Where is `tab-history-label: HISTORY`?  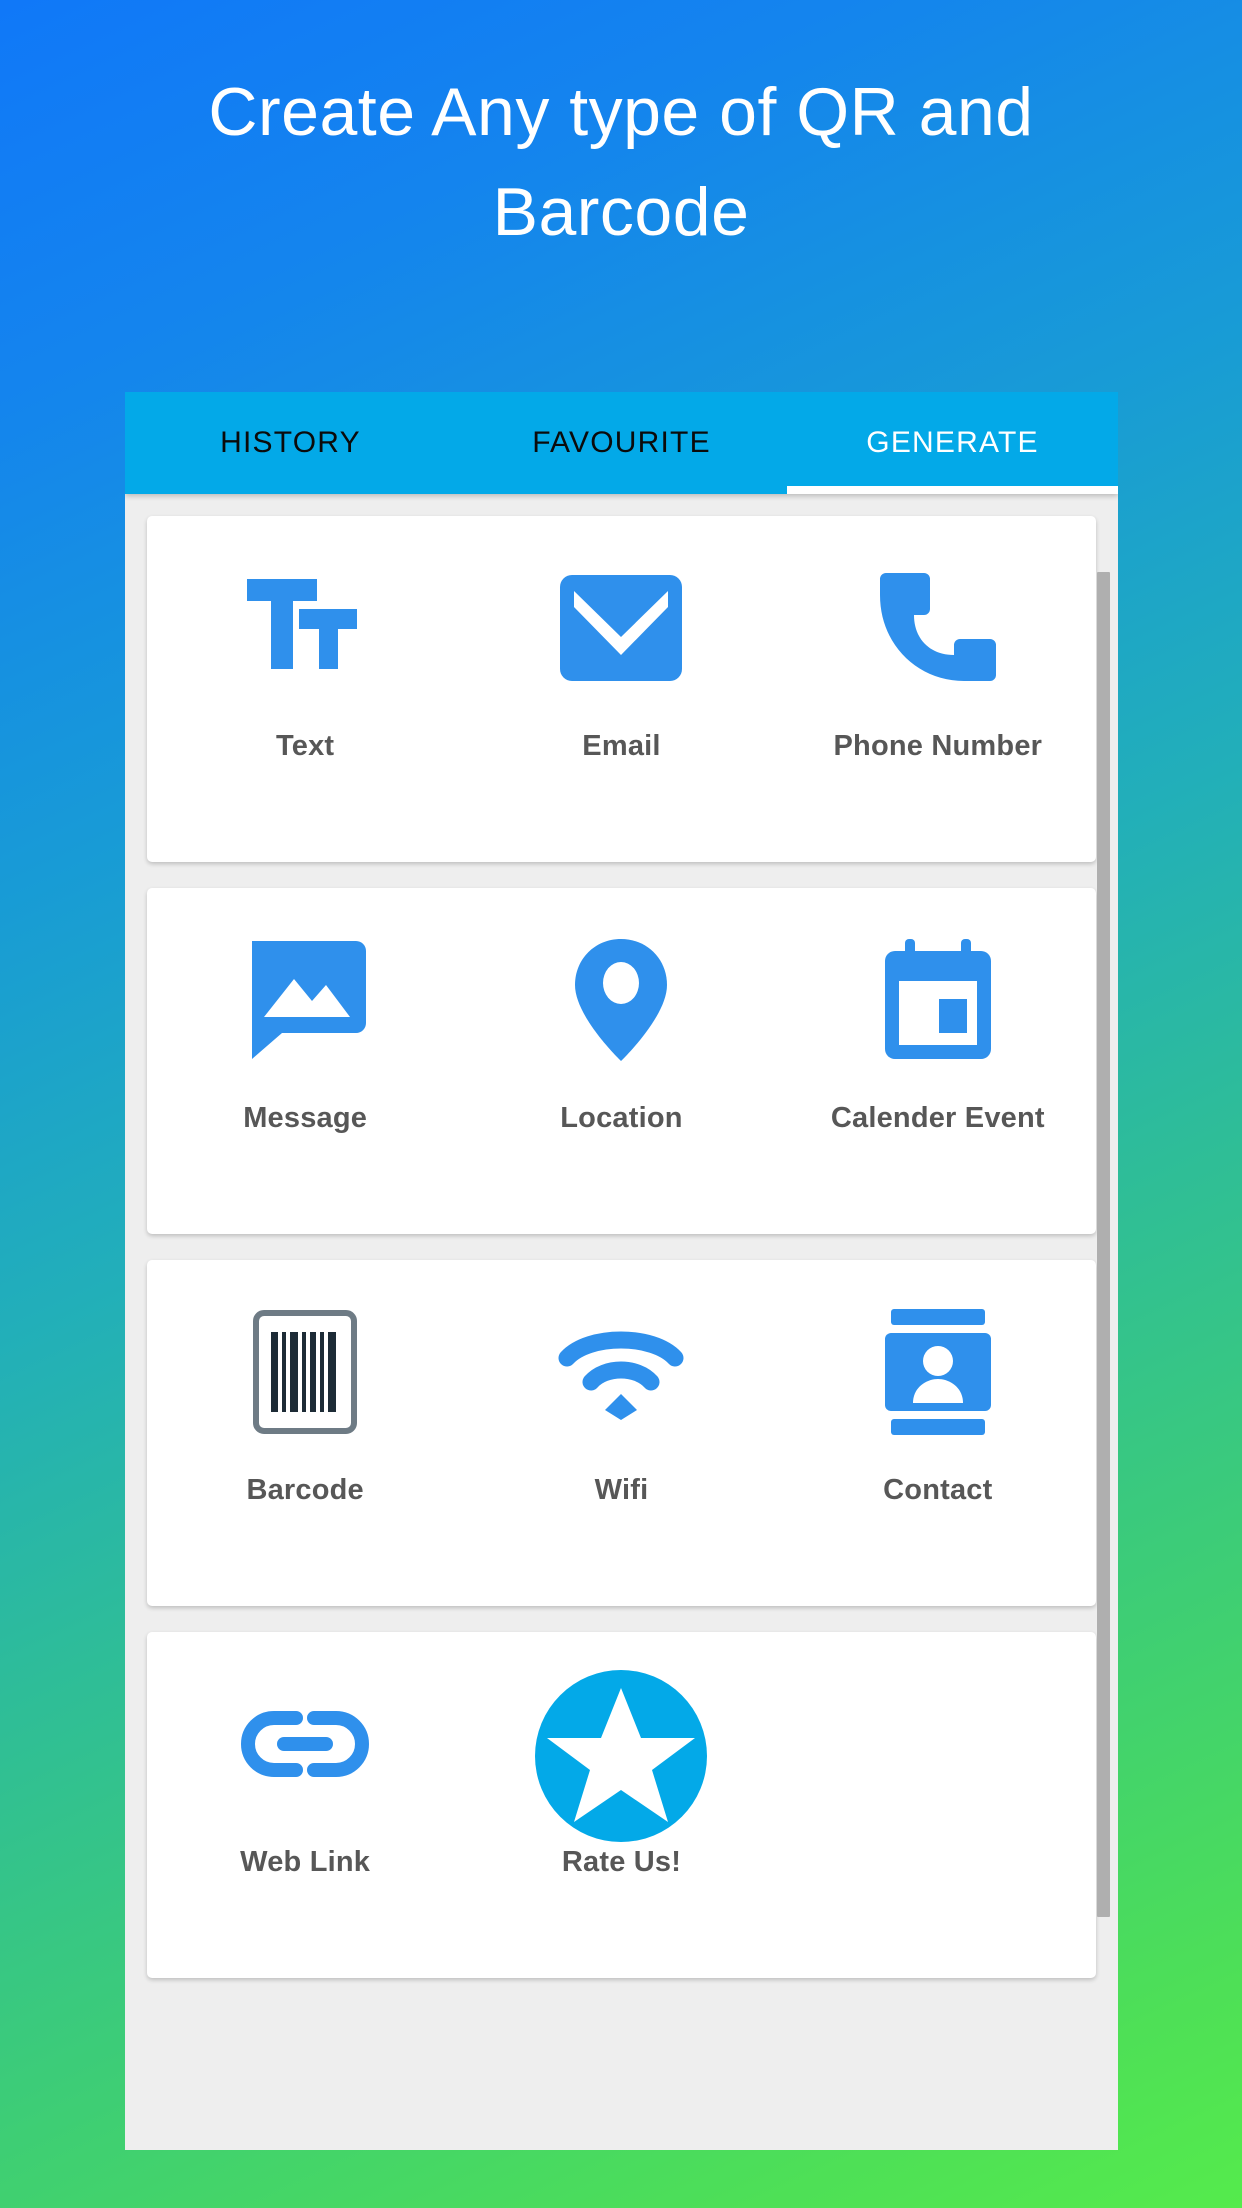 tab-history-label: HISTORY is located at coordinates (290, 442).